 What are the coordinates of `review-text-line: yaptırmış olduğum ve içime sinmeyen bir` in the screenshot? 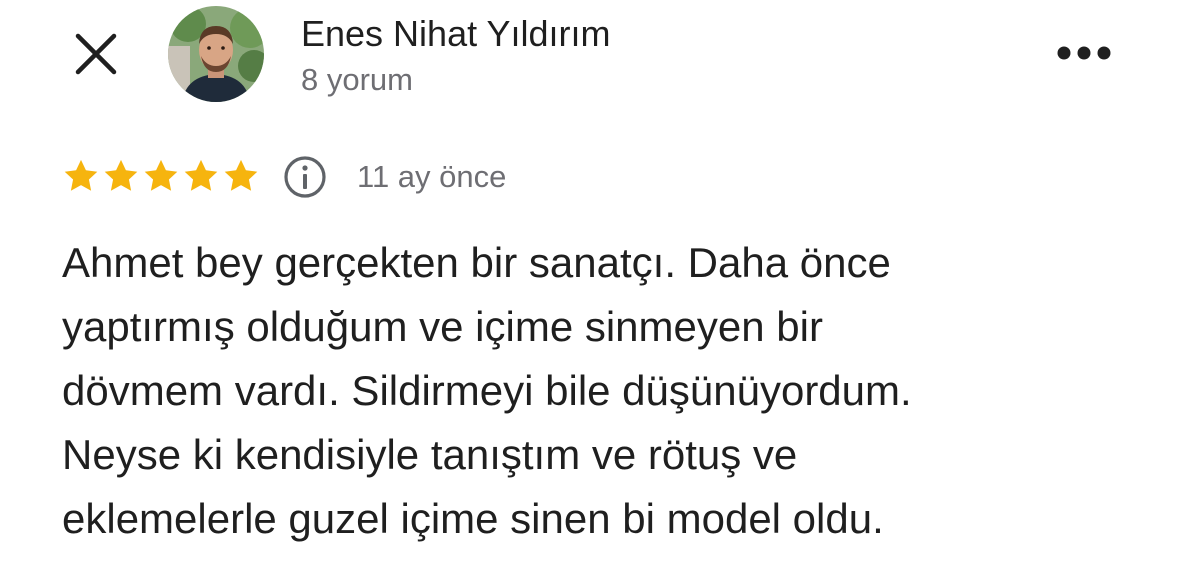 It's located at (442, 326).